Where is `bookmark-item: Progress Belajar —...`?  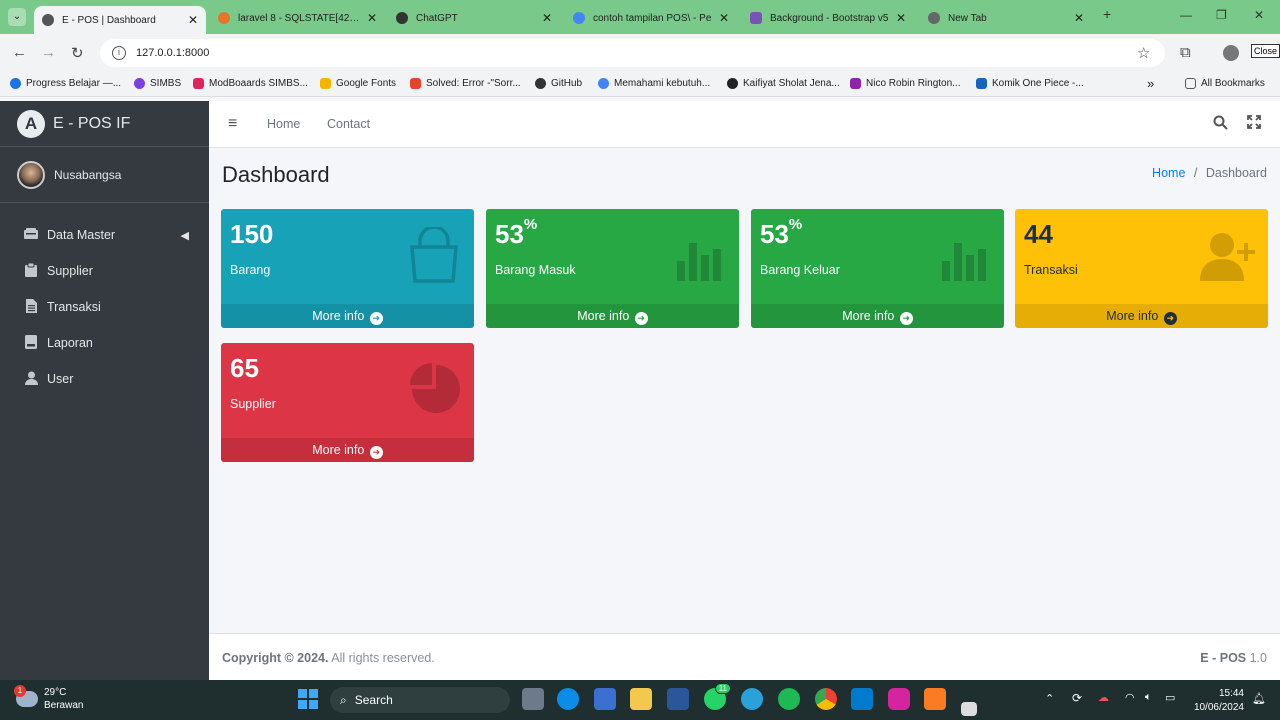
bookmark-item: Progress Belajar —... is located at coordinates (65, 83).